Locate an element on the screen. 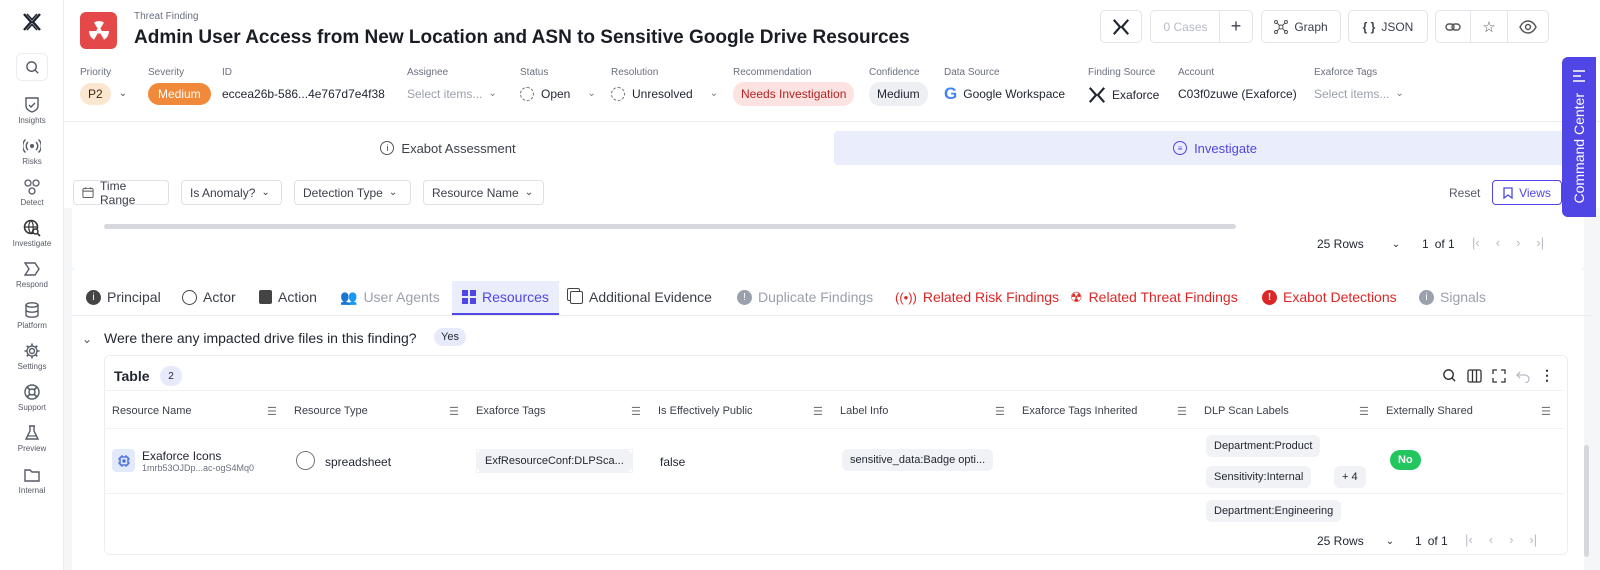 The width and height of the screenshot is (1600, 570). tab-label: Investigate is located at coordinates (1225, 148).